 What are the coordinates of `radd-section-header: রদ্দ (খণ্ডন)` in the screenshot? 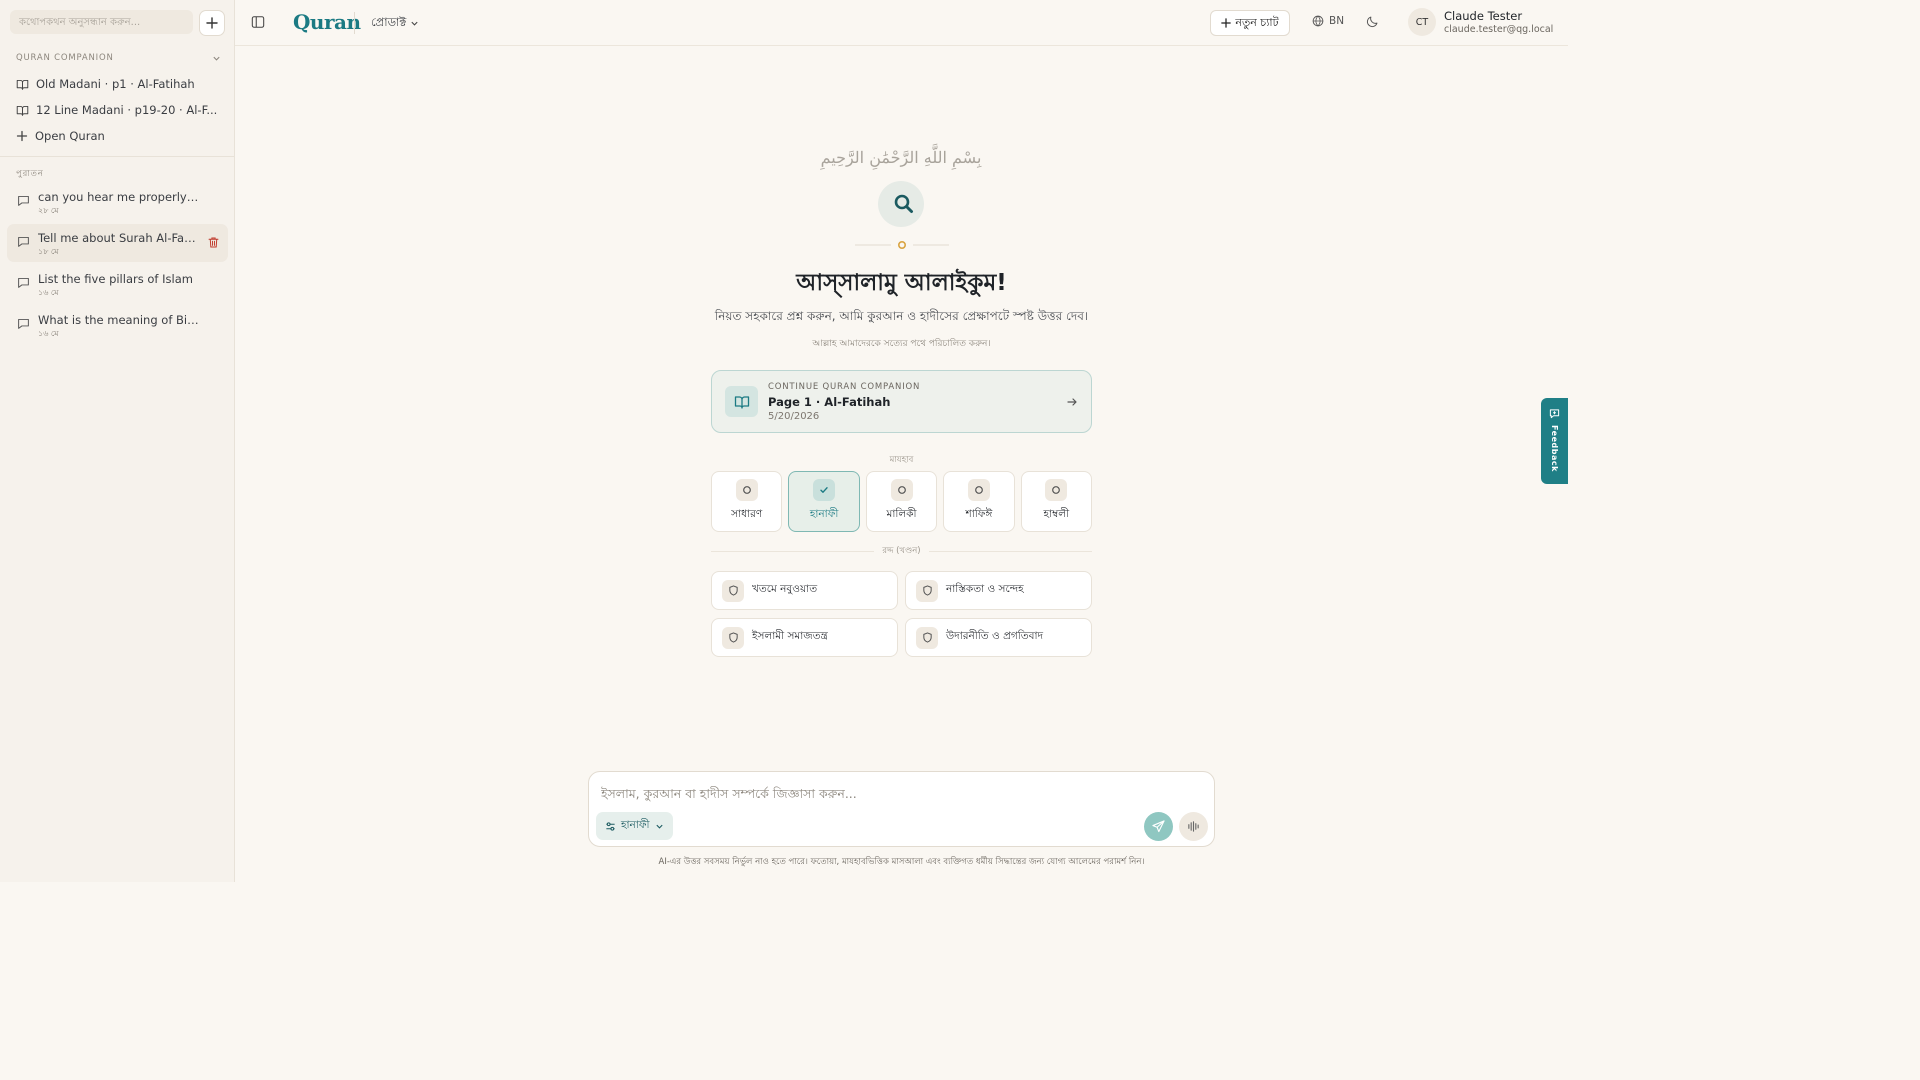 It's located at (902, 551).